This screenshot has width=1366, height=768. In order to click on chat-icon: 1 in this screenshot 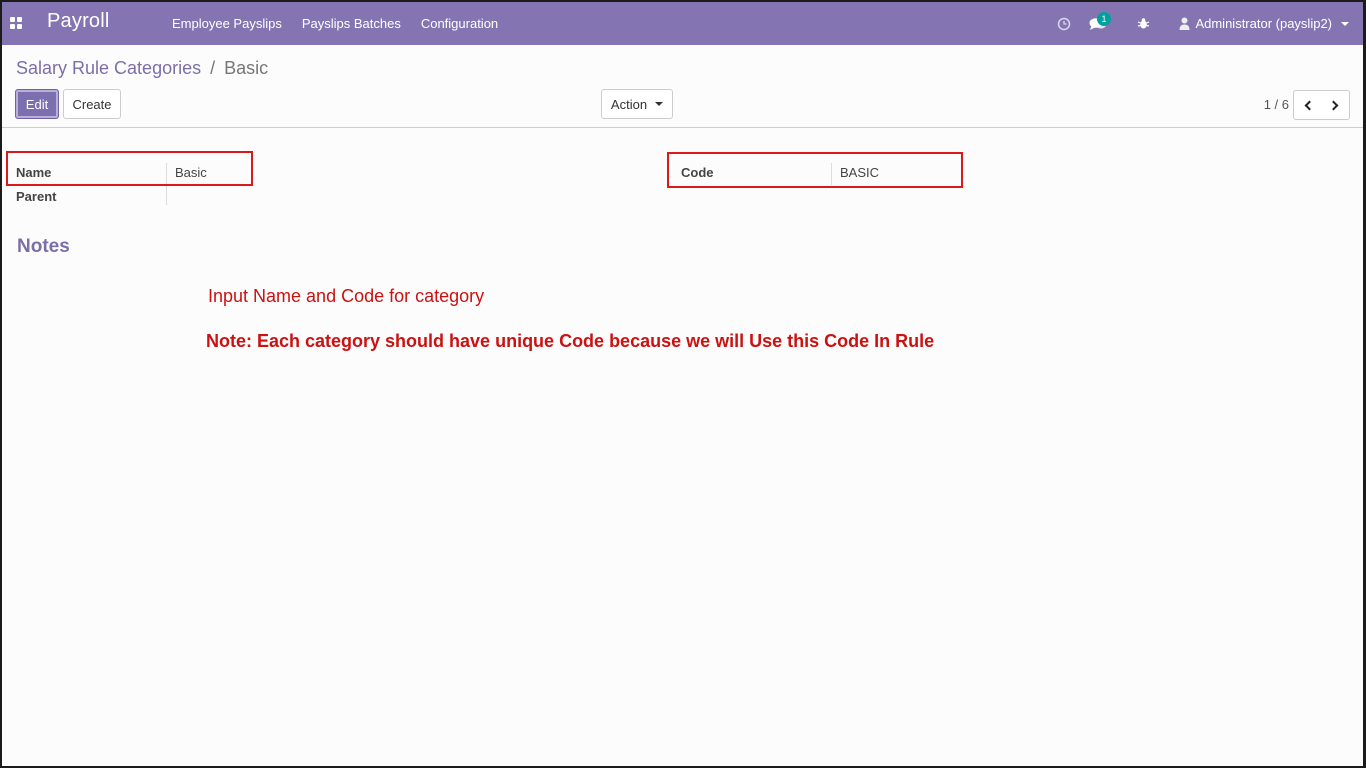, I will do `click(1098, 23)`.